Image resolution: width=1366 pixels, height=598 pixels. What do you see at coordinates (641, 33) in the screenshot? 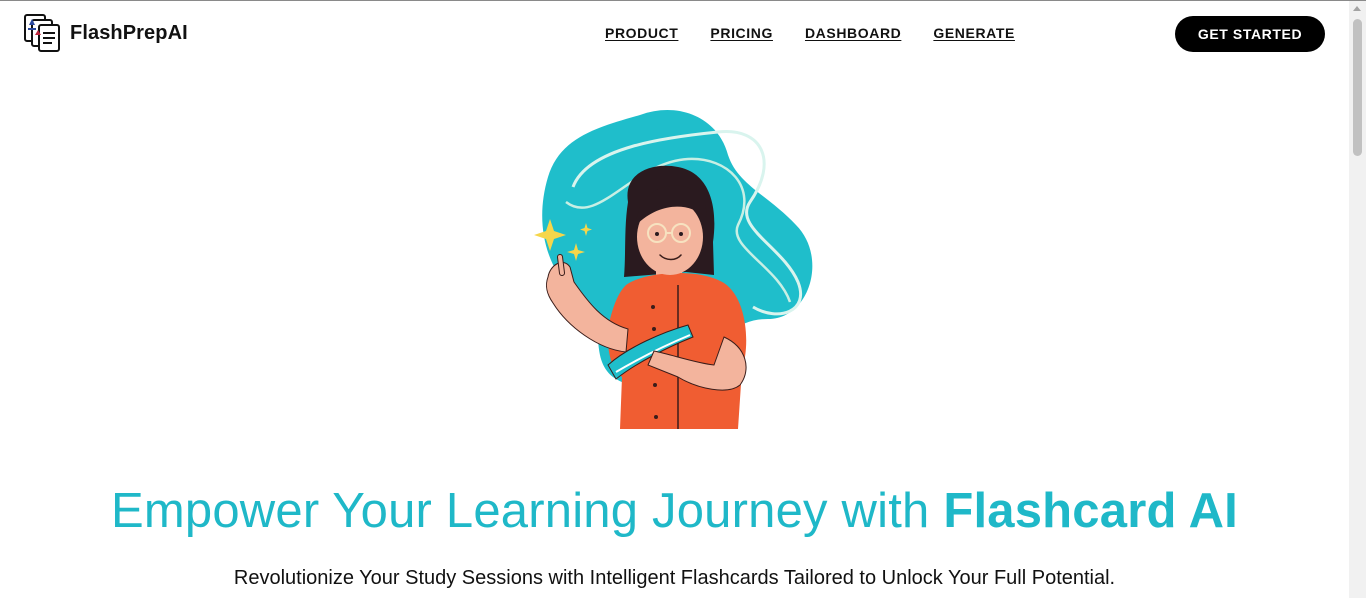
I see `nav-product: PRODUCT` at bounding box center [641, 33].